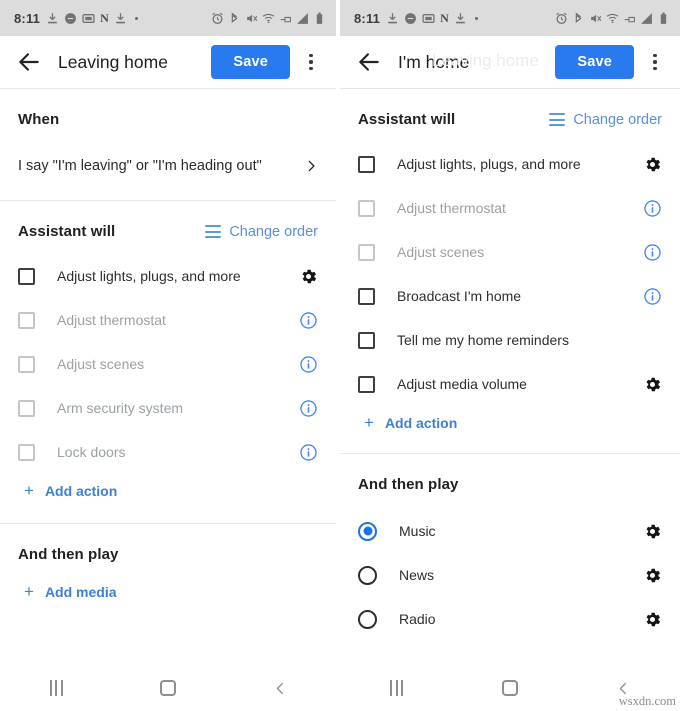 The height and width of the screenshot is (711, 680). Describe the element at coordinates (366, 384) in the screenshot. I see `checkbox-media-volume` at that location.